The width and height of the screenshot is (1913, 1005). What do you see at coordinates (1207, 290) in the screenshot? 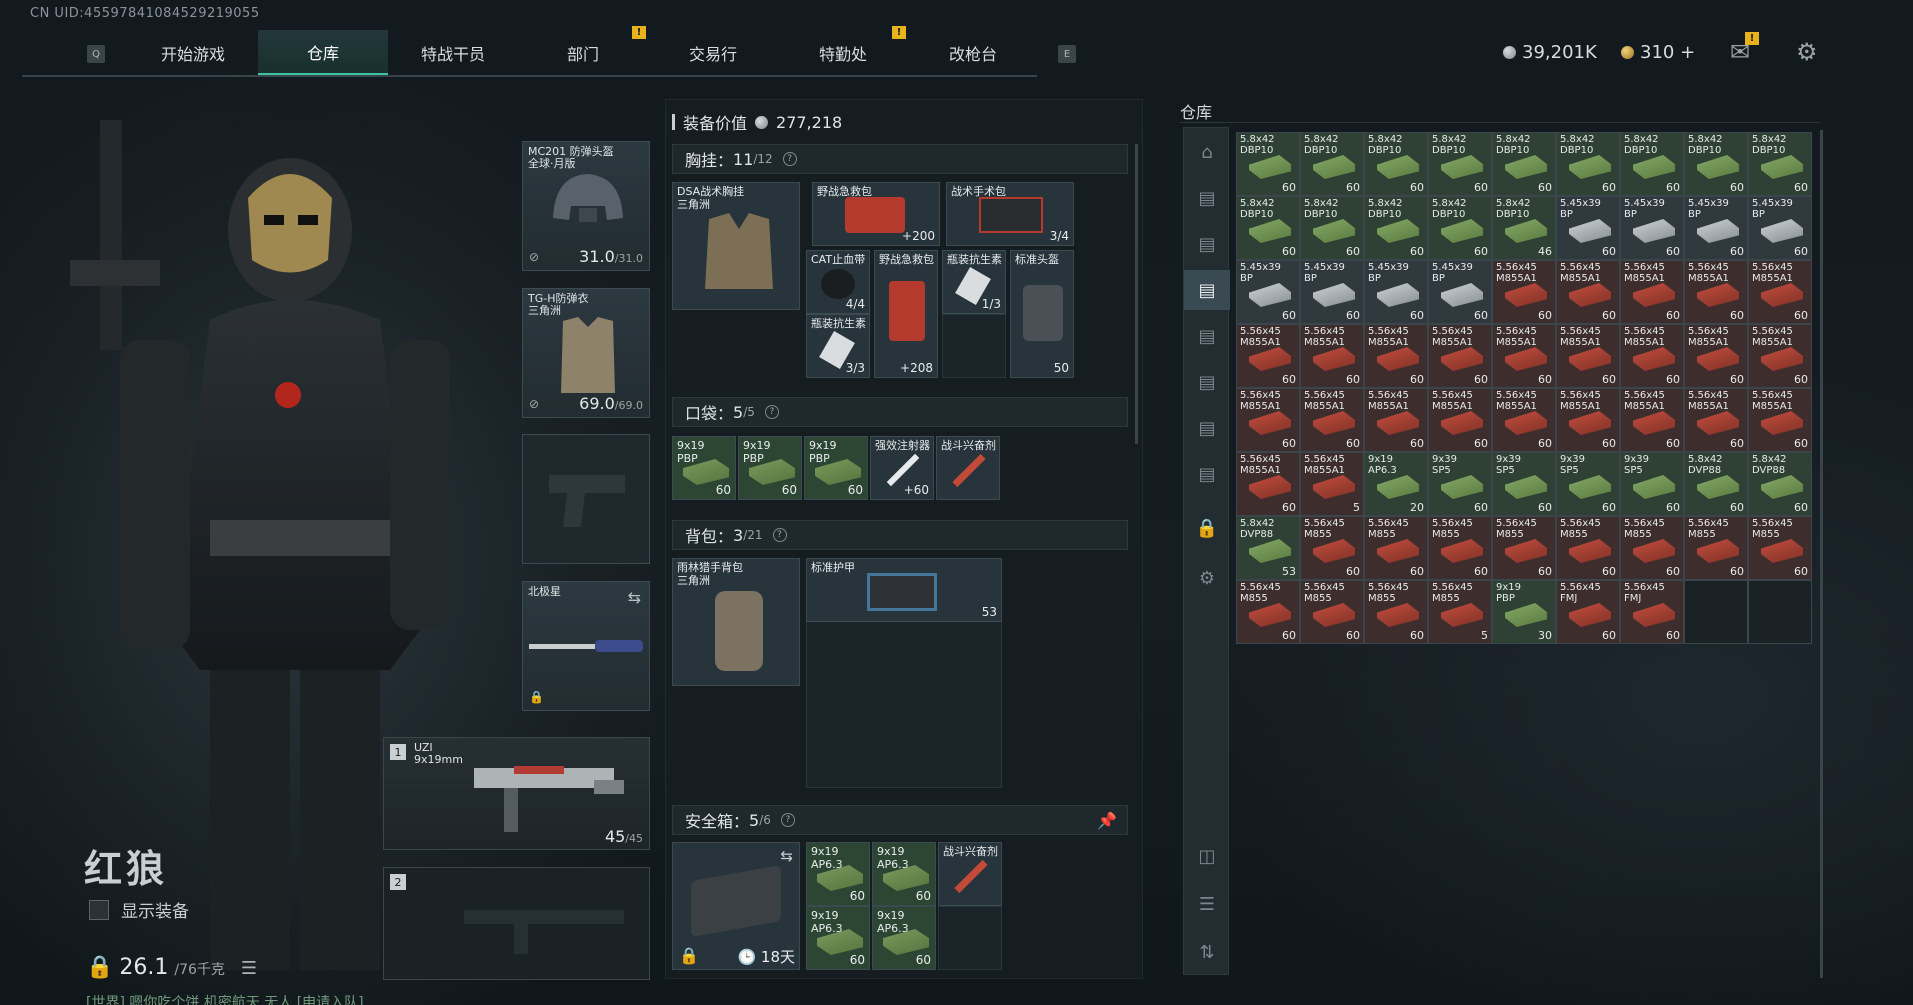
I see `storage-page-3-icon: ▤` at bounding box center [1207, 290].